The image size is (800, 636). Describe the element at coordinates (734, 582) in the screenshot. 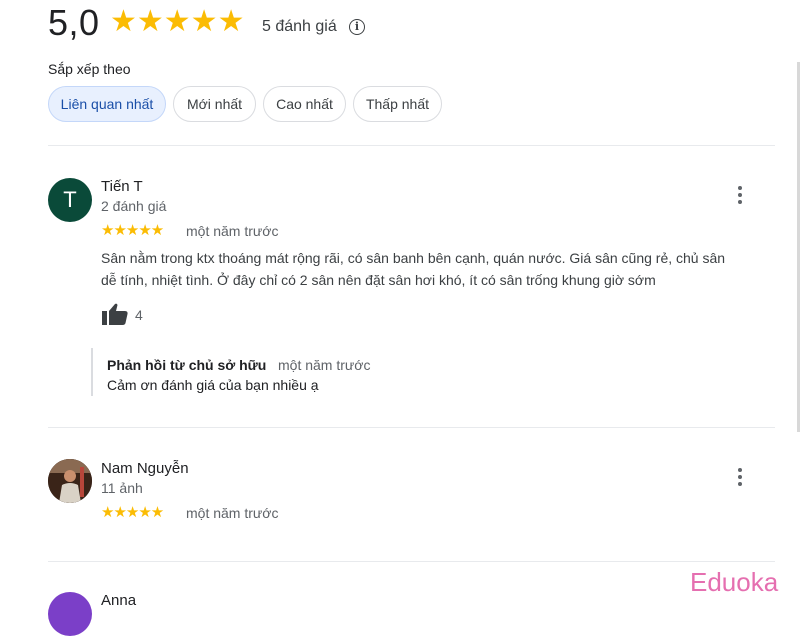

I see `watermark-logo: Eduoka` at that location.